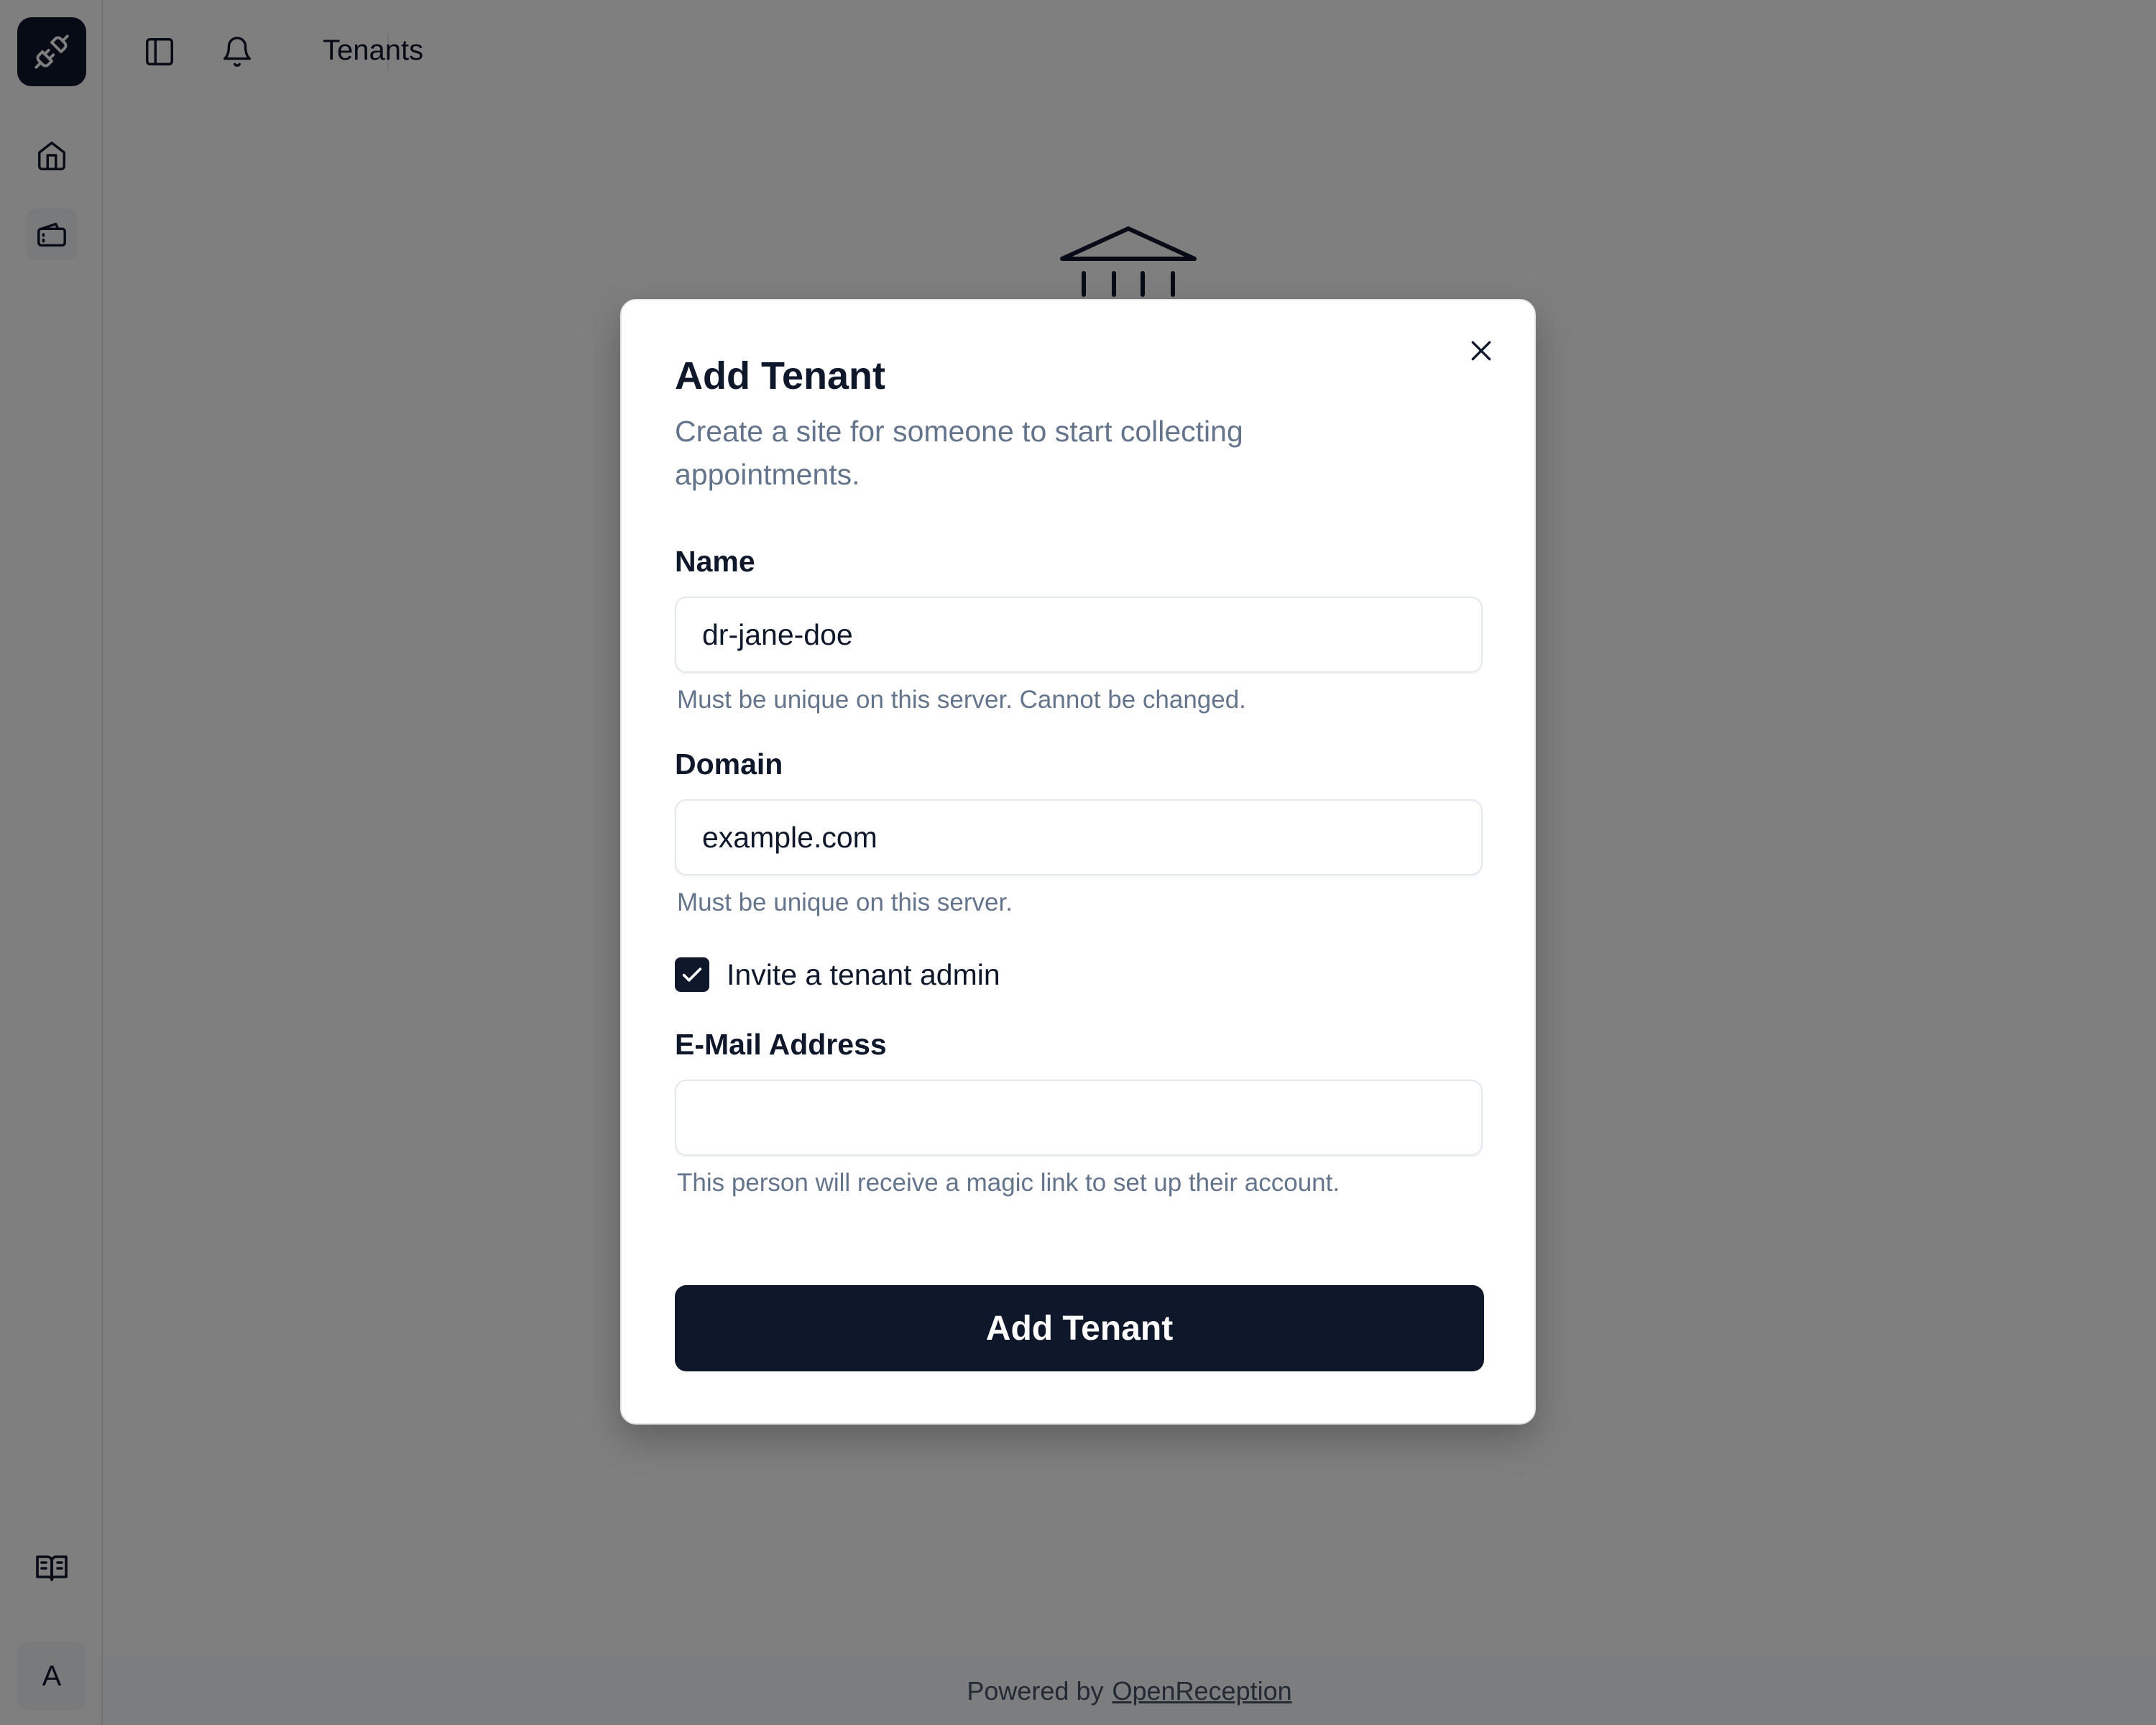 The height and width of the screenshot is (1725, 2156). I want to click on close-button, so click(1481, 351).